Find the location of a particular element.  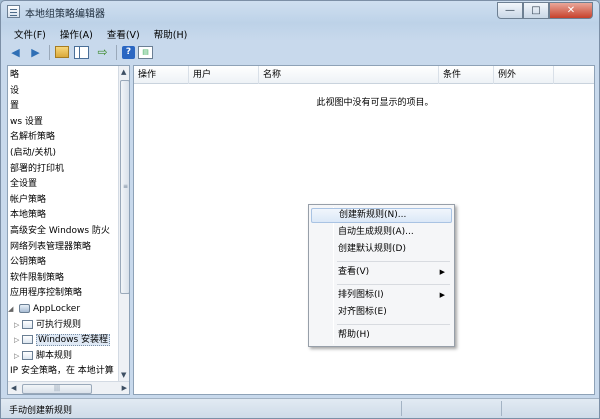

tree-item: 本地策略 is located at coordinates (63, 216).